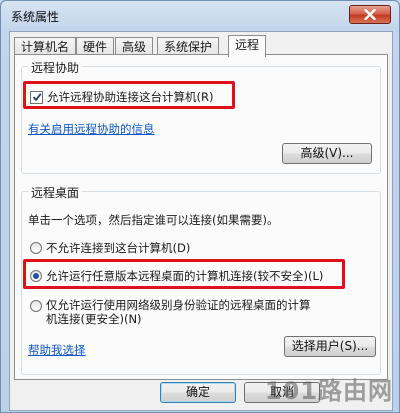 The width and height of the screenshot is (400, 413). I want to click on remote-desktop-instruction: 单击一个选项，然后指定谁可以连接(如果需要)。, so click(153, 220).